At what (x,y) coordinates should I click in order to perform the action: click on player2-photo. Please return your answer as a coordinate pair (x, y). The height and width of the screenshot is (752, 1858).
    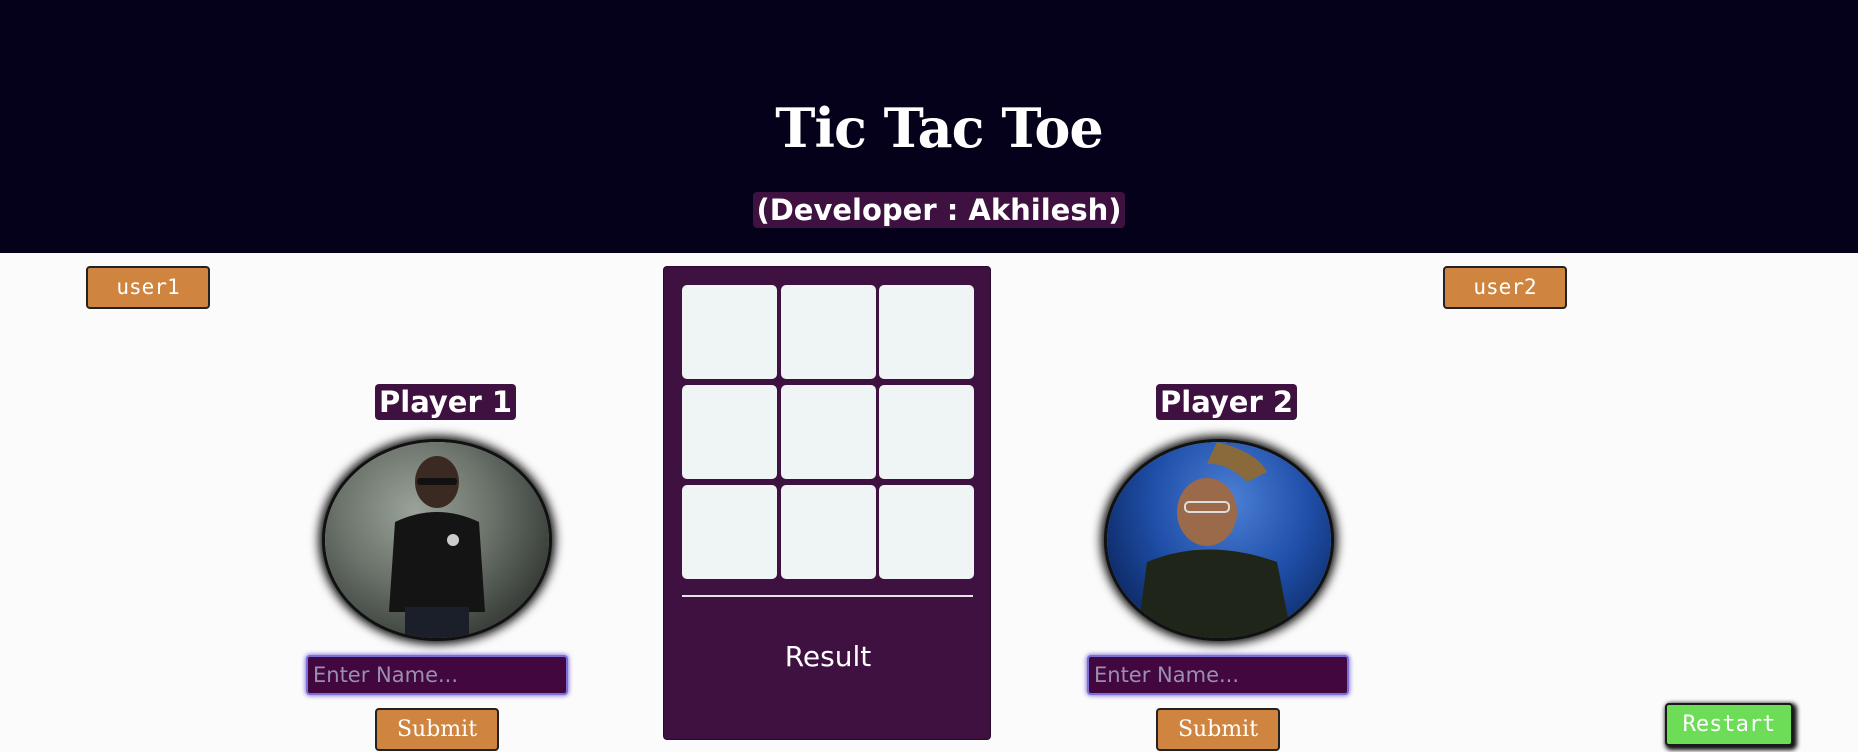
    Looking at the image, I should click on (1214, 540).